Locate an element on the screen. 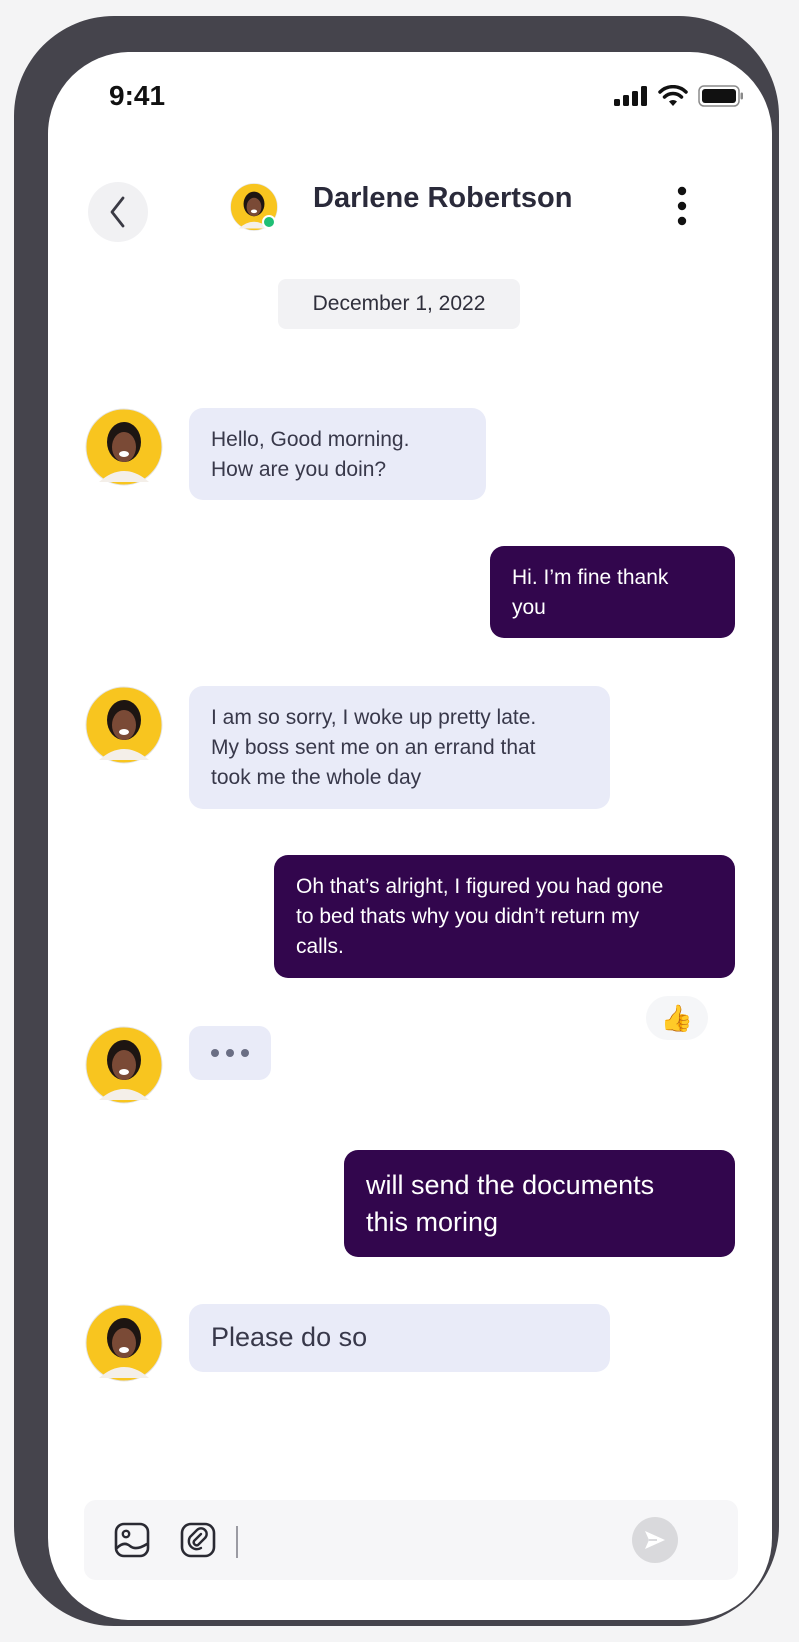 This screenshot has height=1642, width=799. attach-button is located at coordinates (198, 1540).